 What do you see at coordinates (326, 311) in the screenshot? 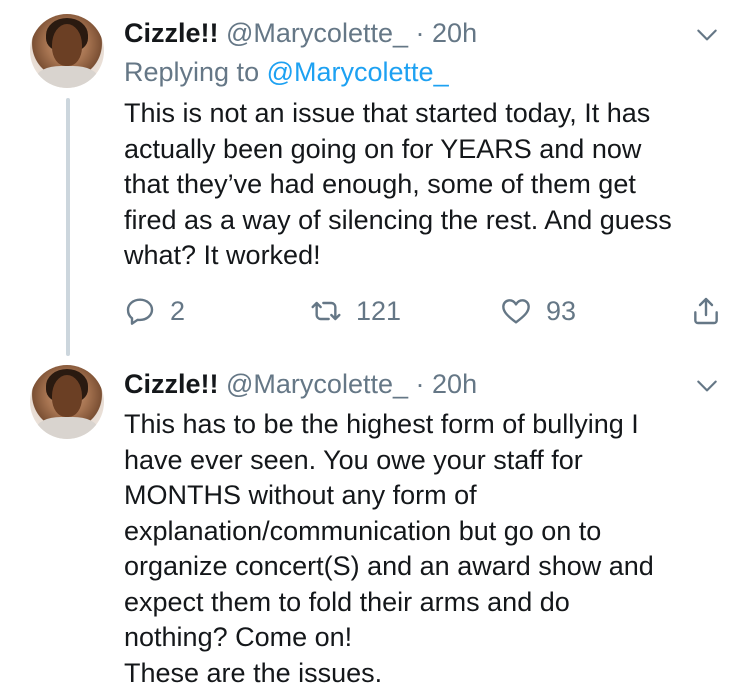
I see `retweet-icon` at bounding box center [326, 311].